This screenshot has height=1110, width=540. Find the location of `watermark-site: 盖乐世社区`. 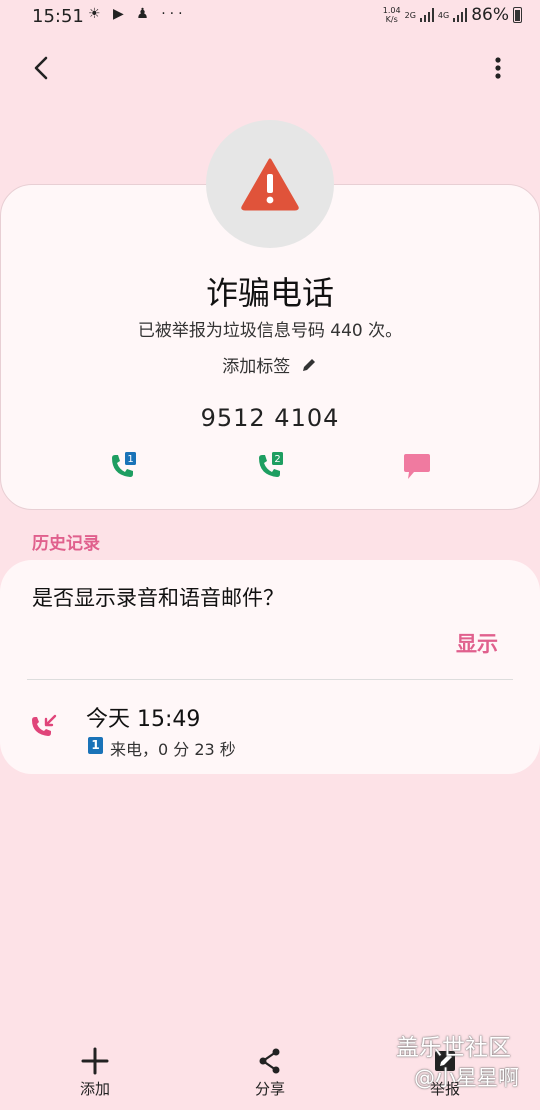

watermark-site: 盖乐世社区 is located at coordinates (453, 1048).